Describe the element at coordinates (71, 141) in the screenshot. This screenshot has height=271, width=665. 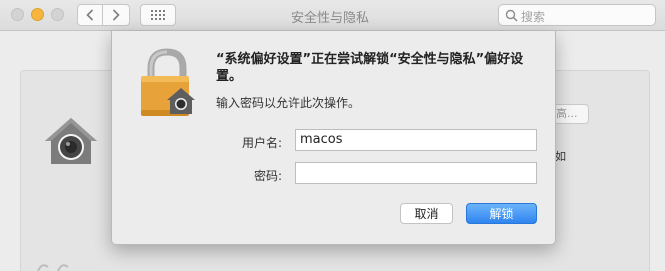
I see `home-lock-icon` at that location.